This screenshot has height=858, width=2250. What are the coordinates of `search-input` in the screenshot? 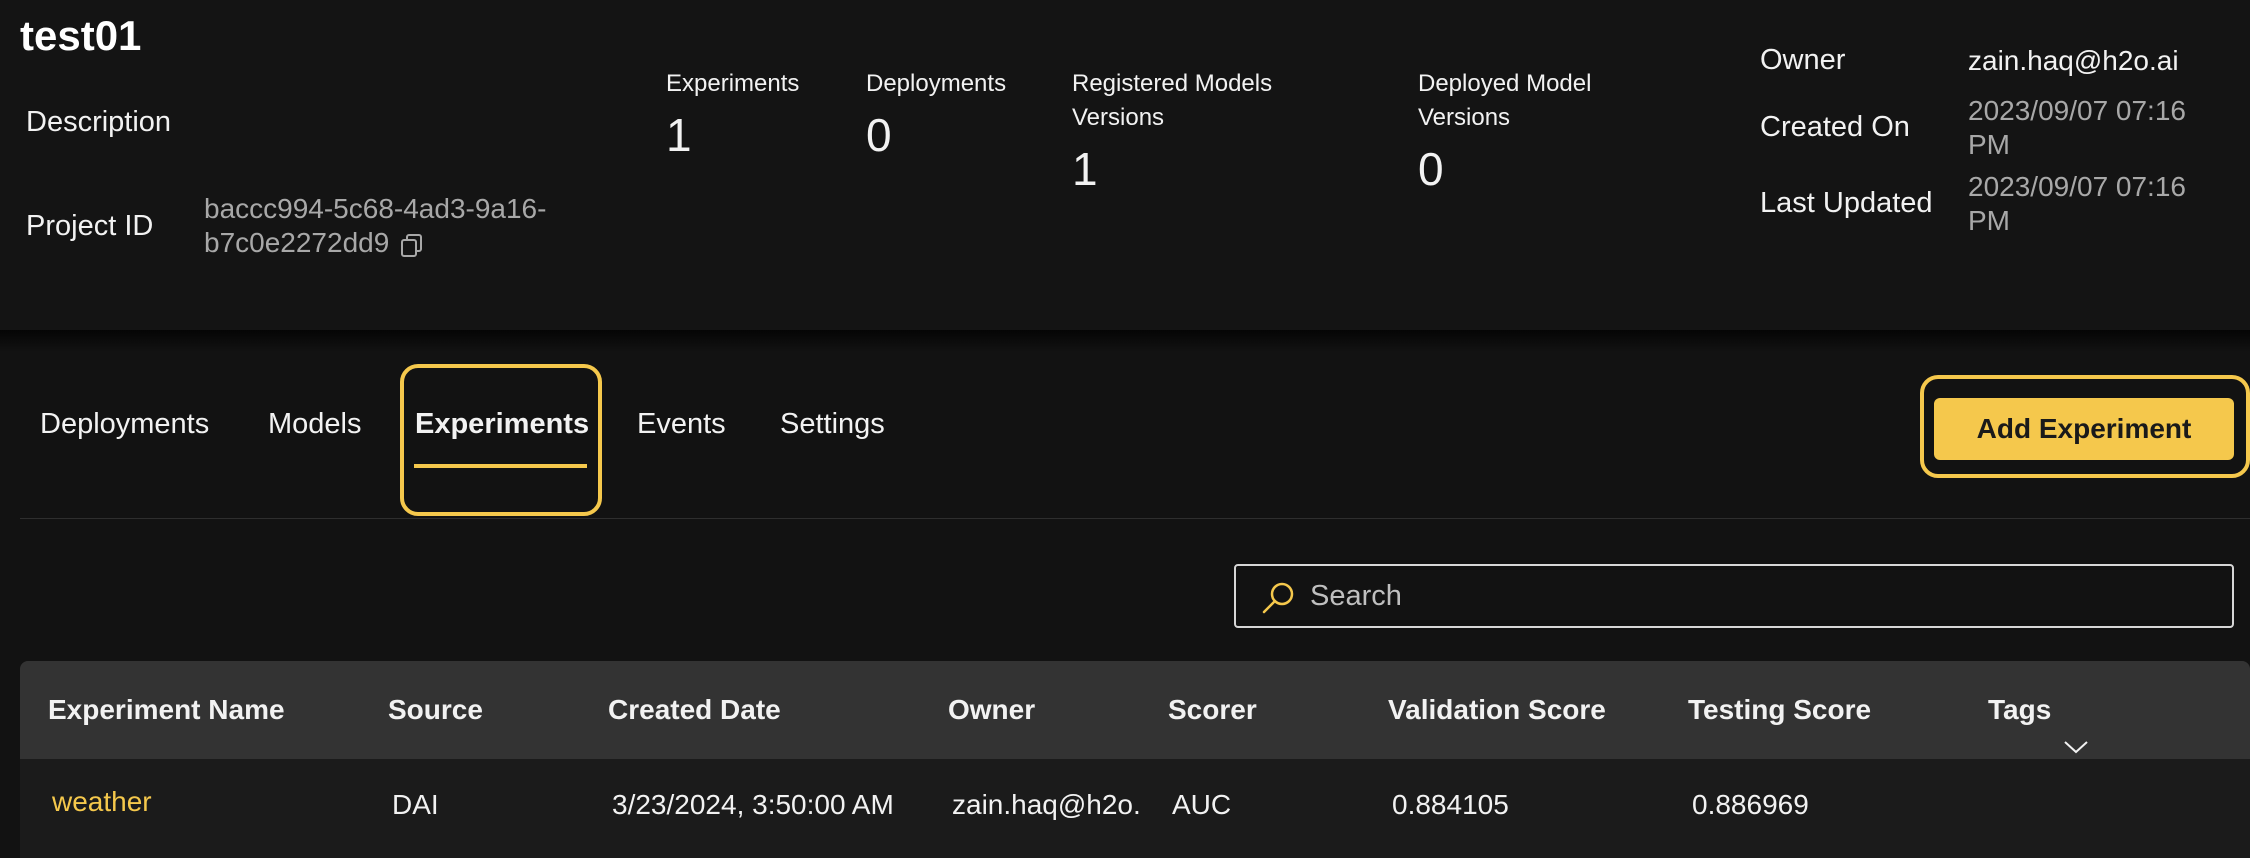 It's located at (1758, 596).